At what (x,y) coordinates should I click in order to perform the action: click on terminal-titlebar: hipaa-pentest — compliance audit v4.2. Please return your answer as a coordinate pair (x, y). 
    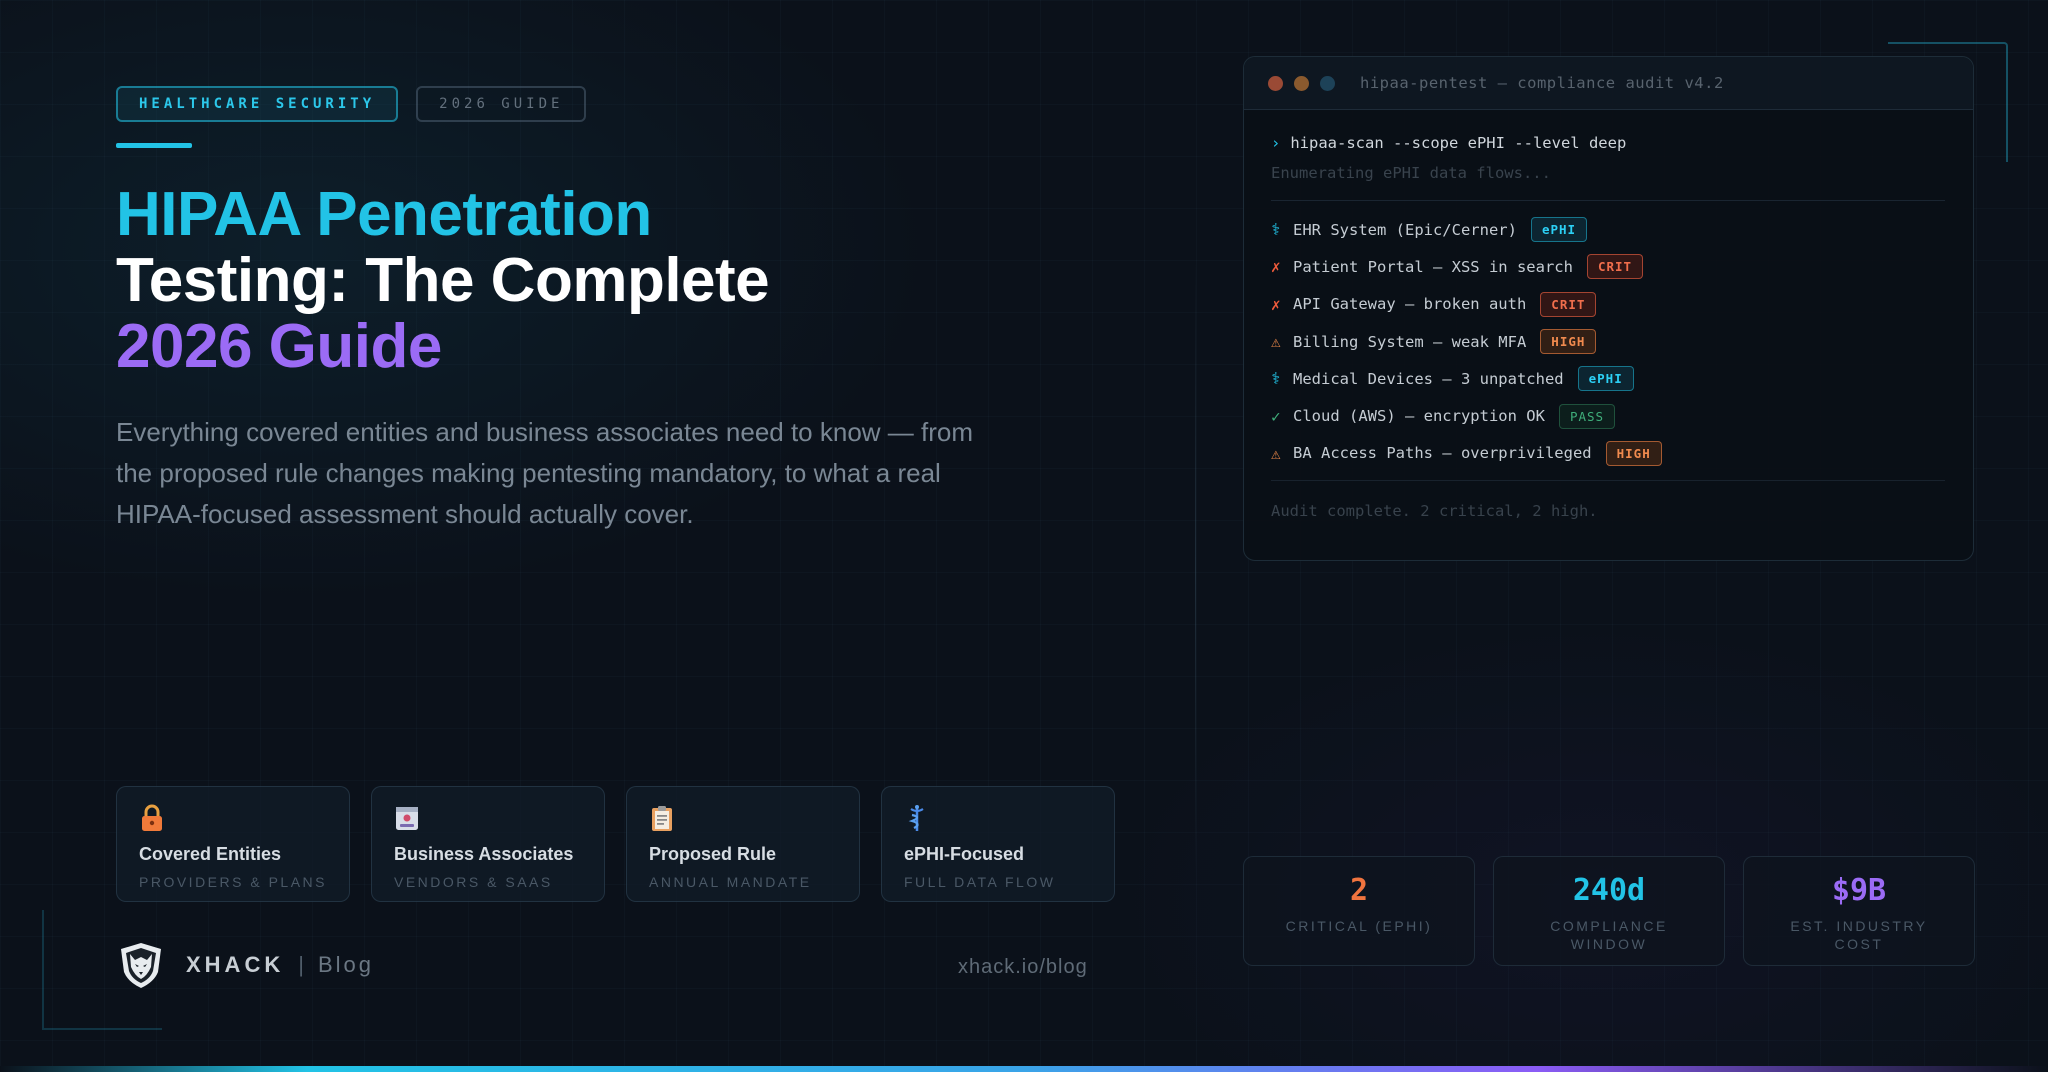
    Looking at the image, I should click on (1608, 83).